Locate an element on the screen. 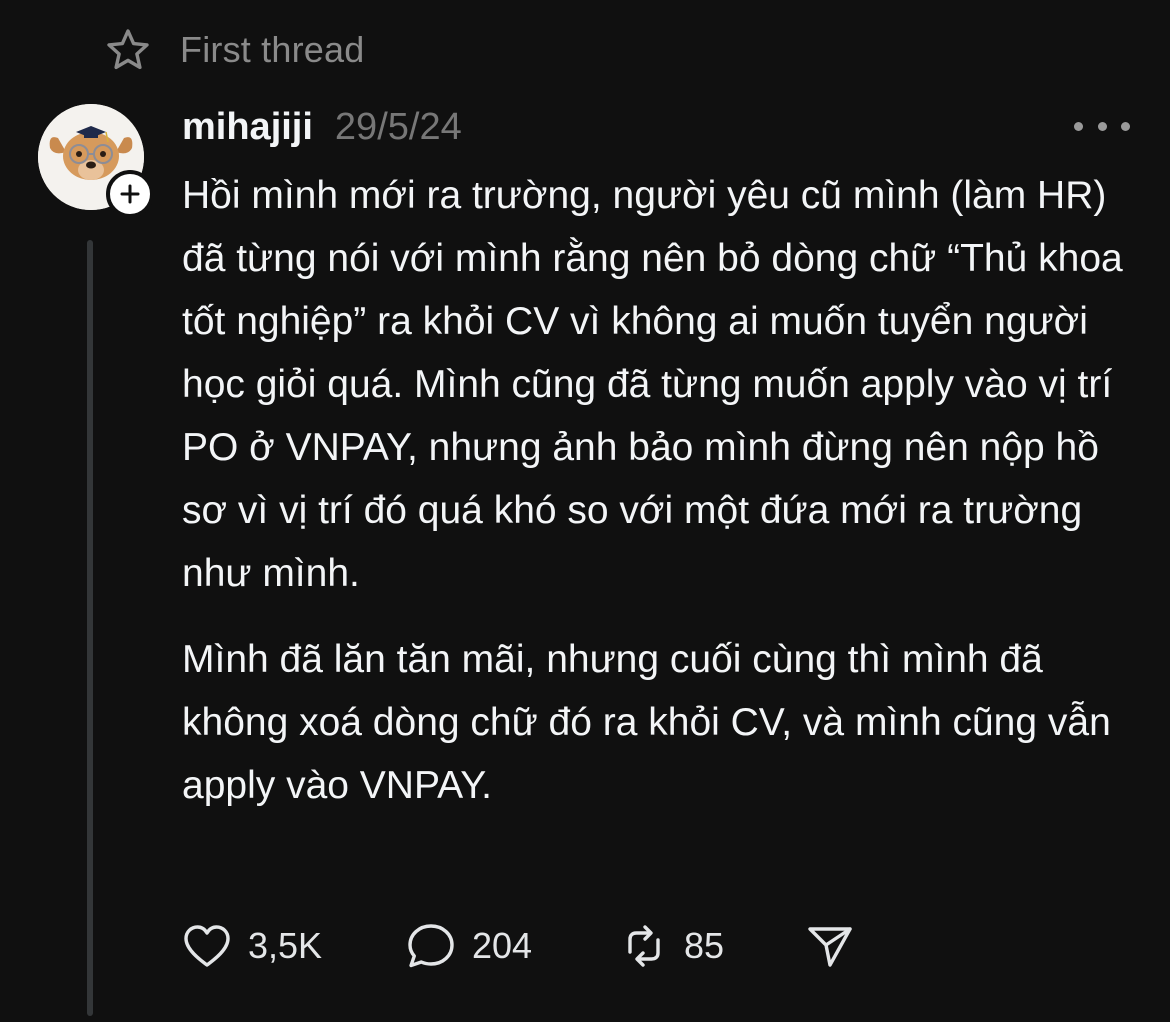  share-button is located at coordinates (830, 946).